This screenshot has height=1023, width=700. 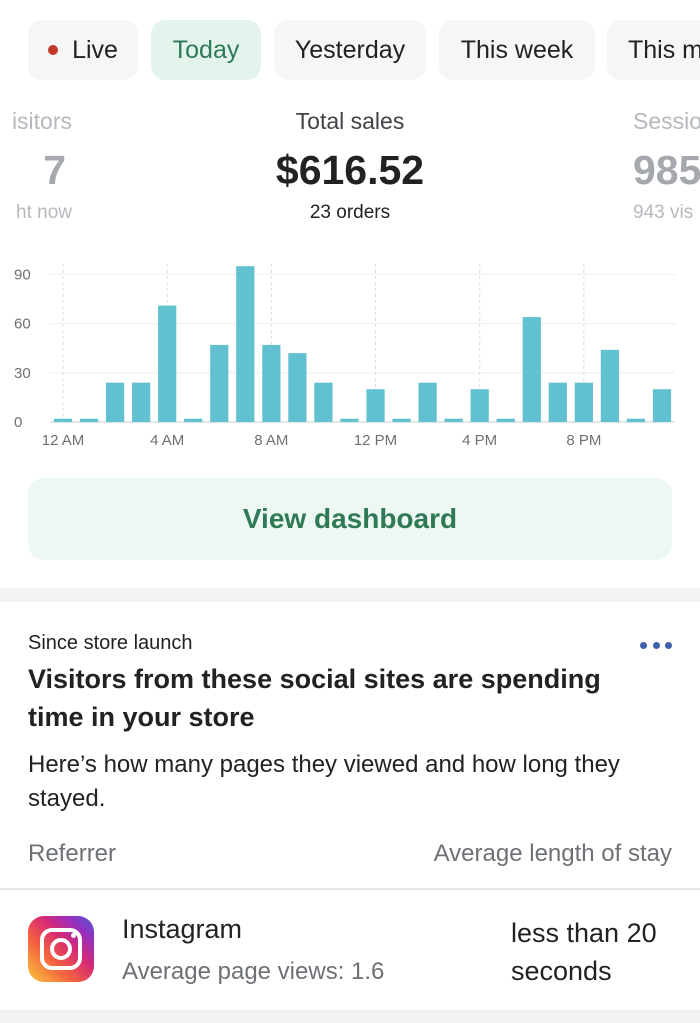 What do you see at coordinates (350, 1016) in the screenshot?
I see `bottom-divider` at bounding box center [350, 1016].